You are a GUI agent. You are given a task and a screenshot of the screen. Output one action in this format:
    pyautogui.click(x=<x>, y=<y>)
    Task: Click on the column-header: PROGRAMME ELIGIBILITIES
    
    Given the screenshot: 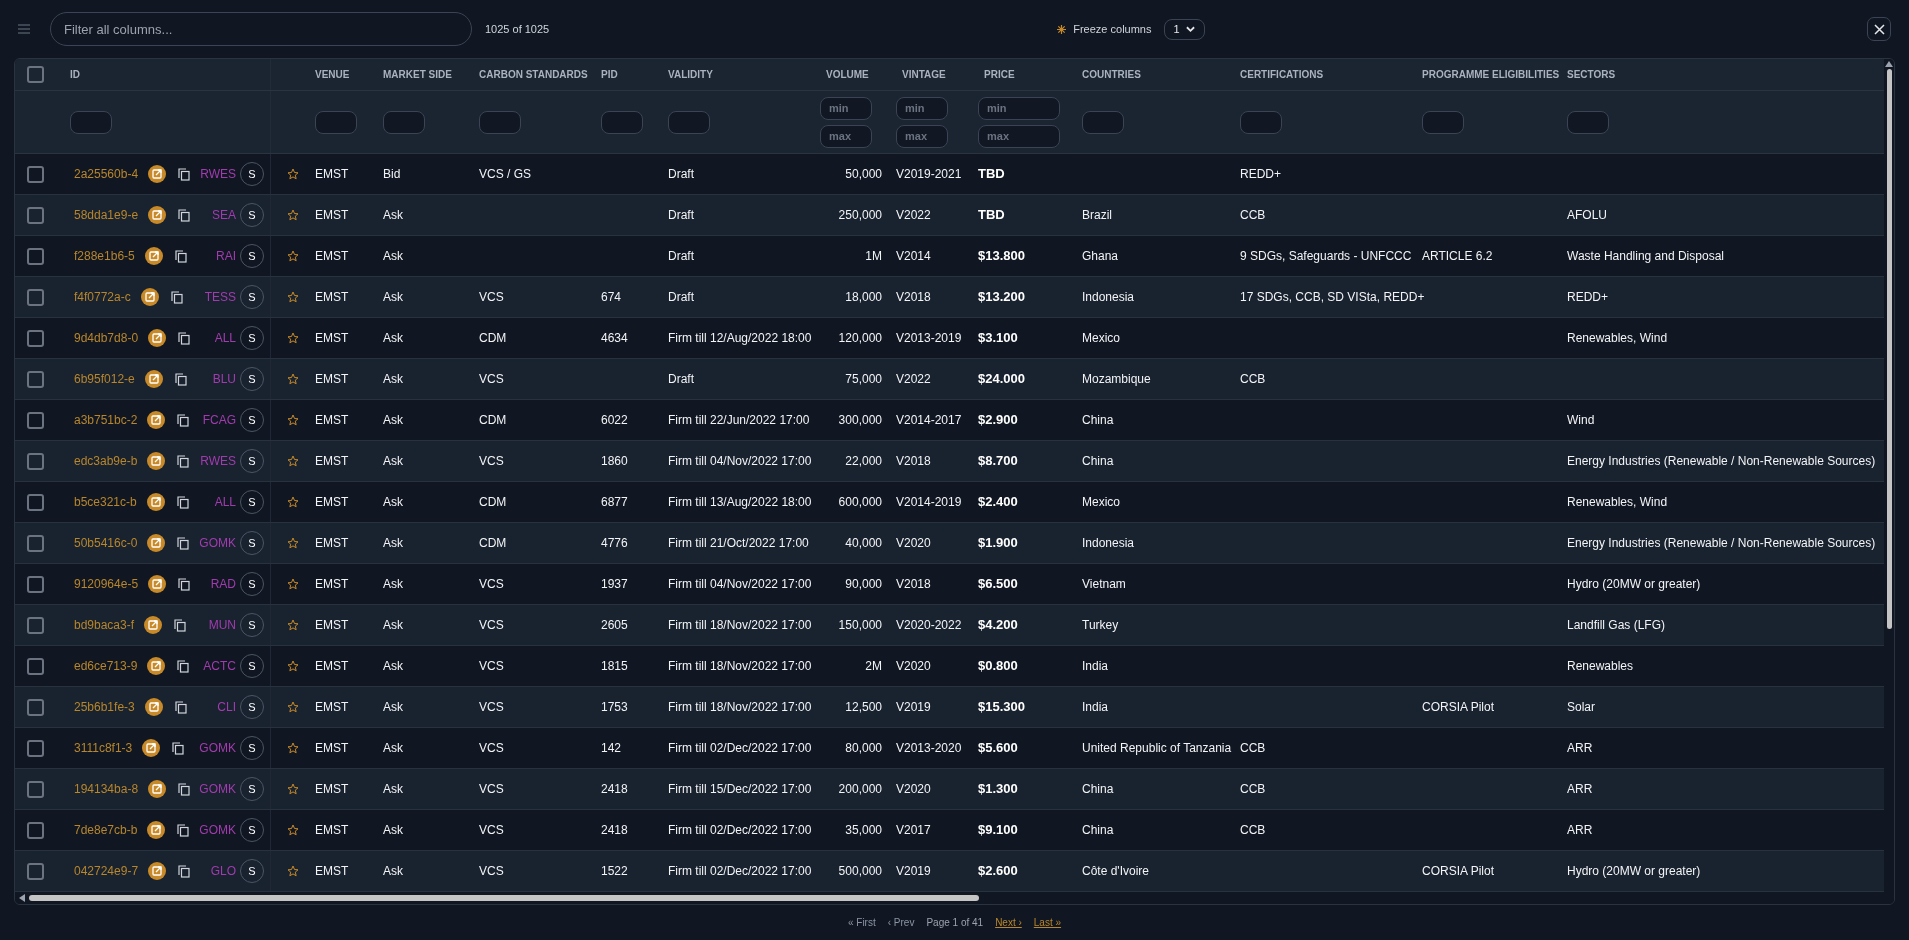 What is the action you would take?
    pyautogui.click(x=1491, y=74)
    